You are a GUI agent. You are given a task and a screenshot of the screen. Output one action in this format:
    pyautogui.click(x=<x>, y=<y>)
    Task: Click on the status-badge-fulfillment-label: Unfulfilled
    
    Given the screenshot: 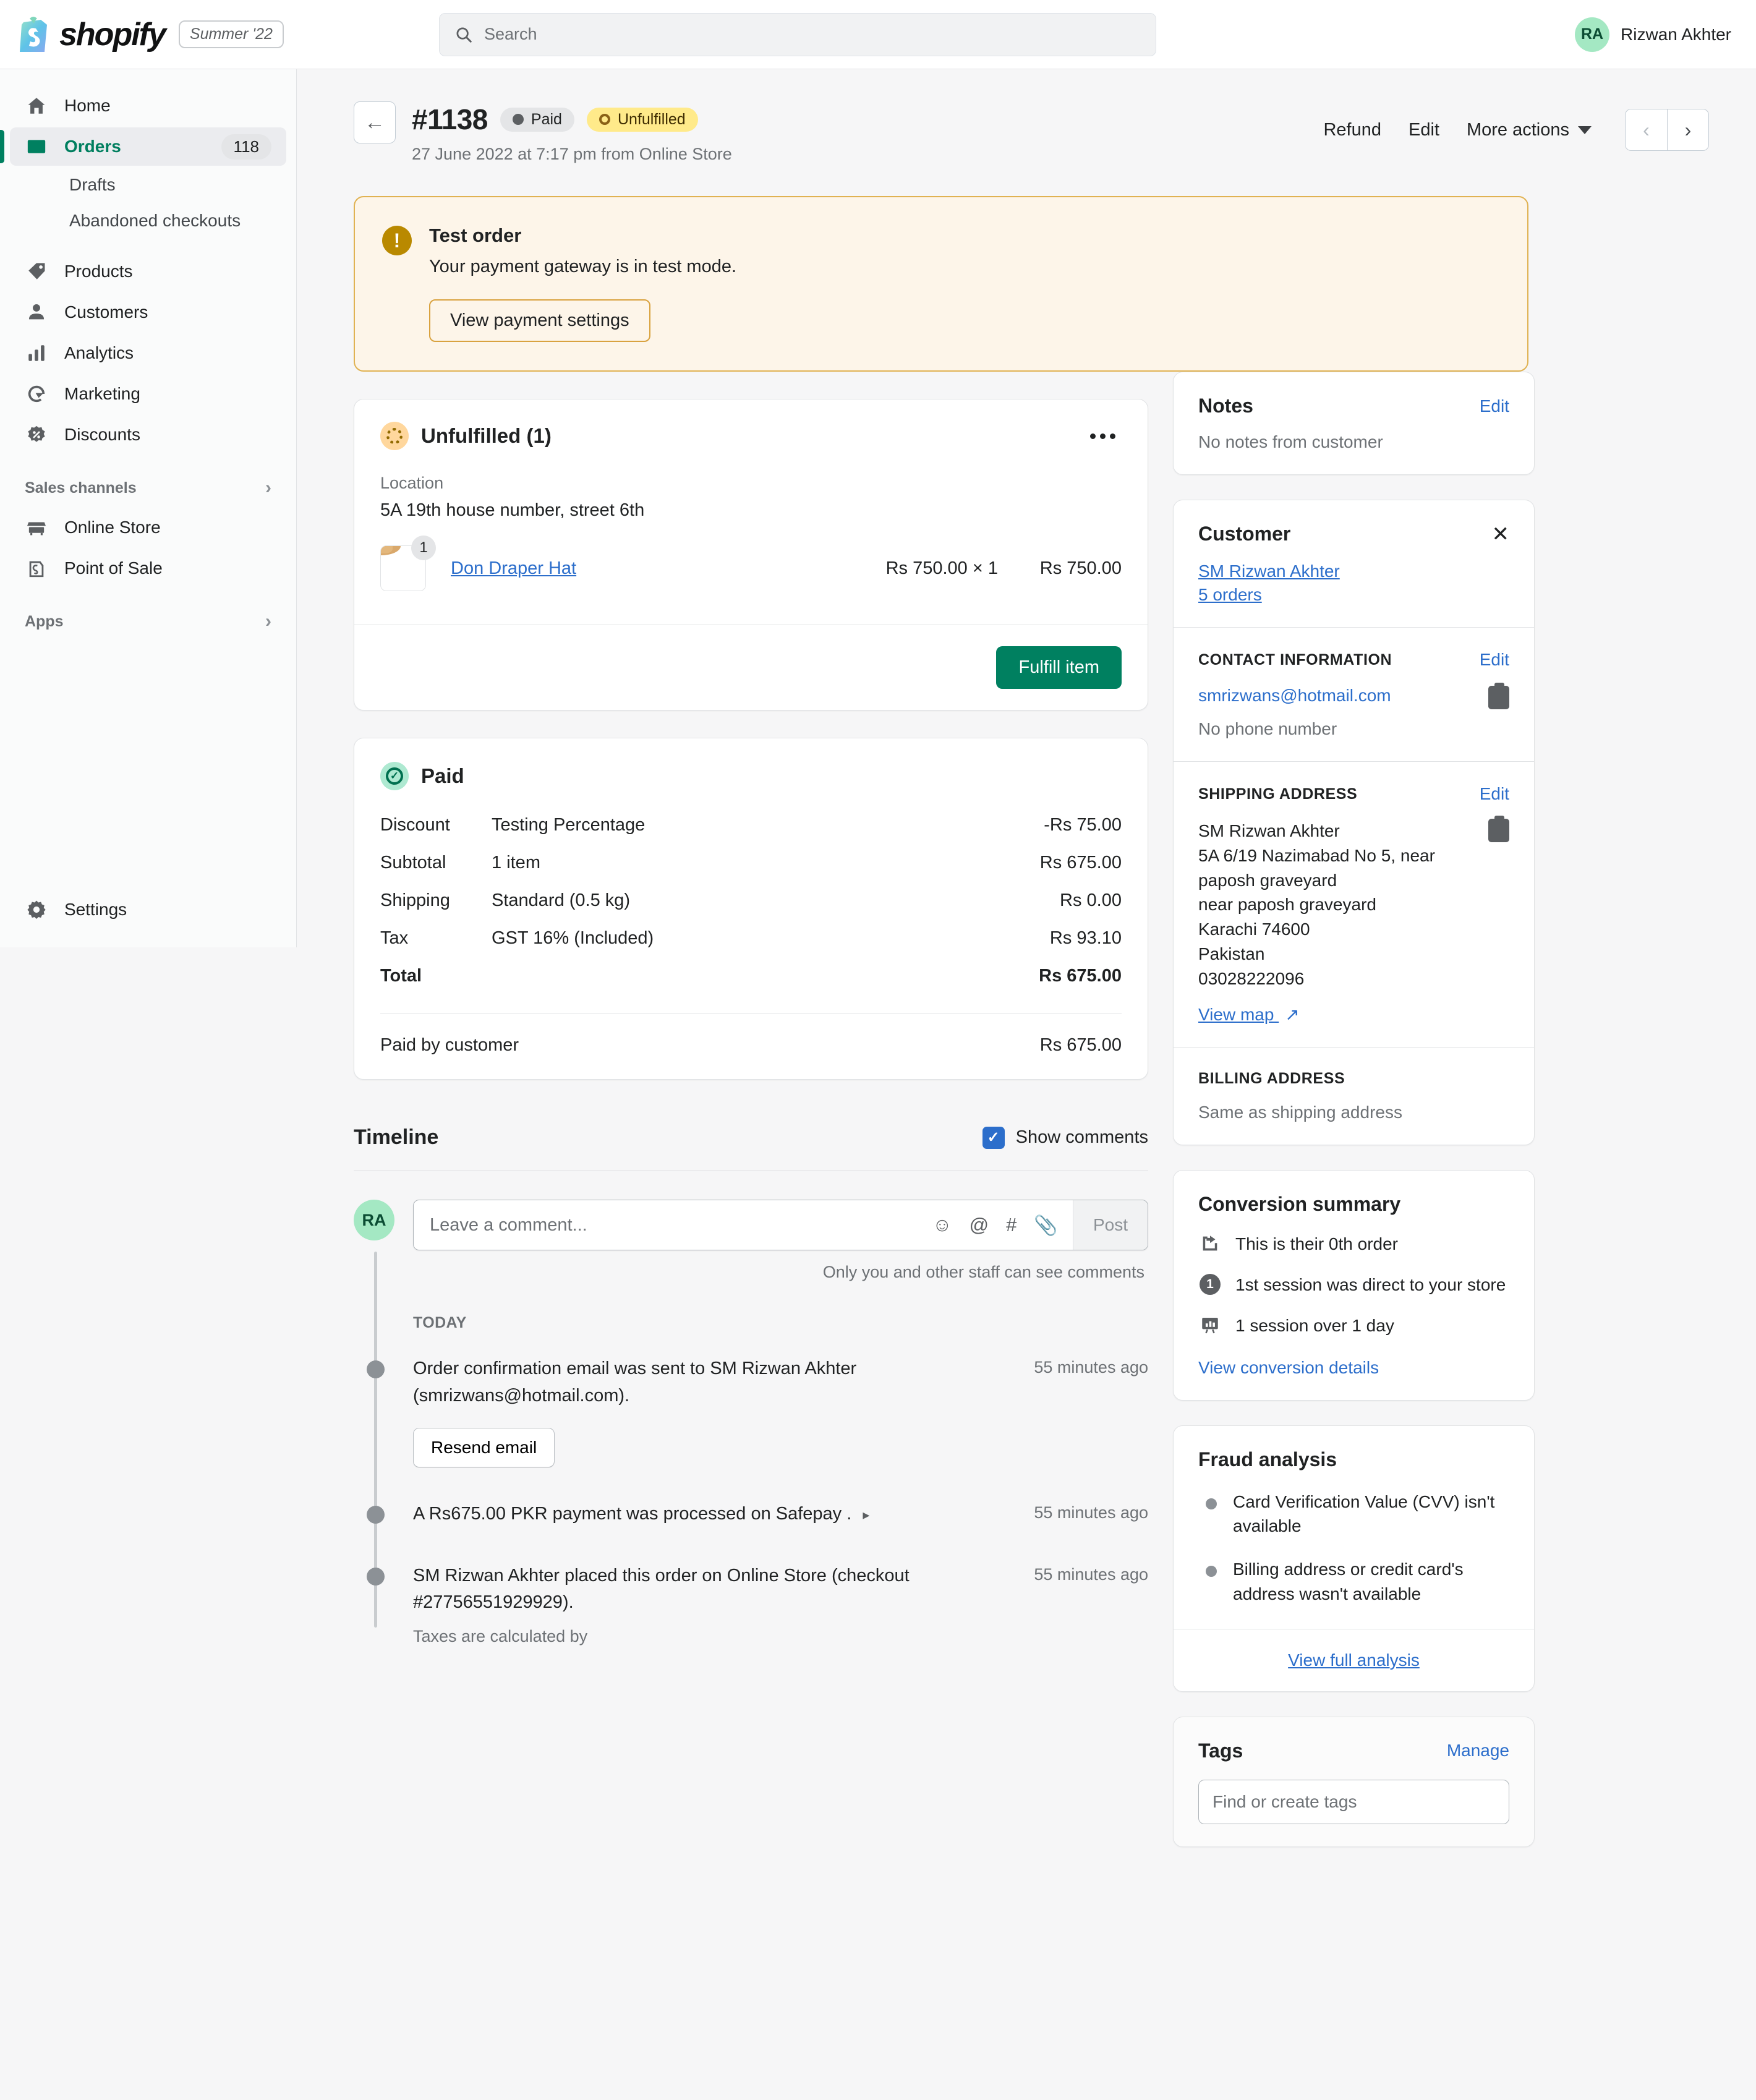 What is the action you would take?
    pyautogui.click(x=651, y=119)
    